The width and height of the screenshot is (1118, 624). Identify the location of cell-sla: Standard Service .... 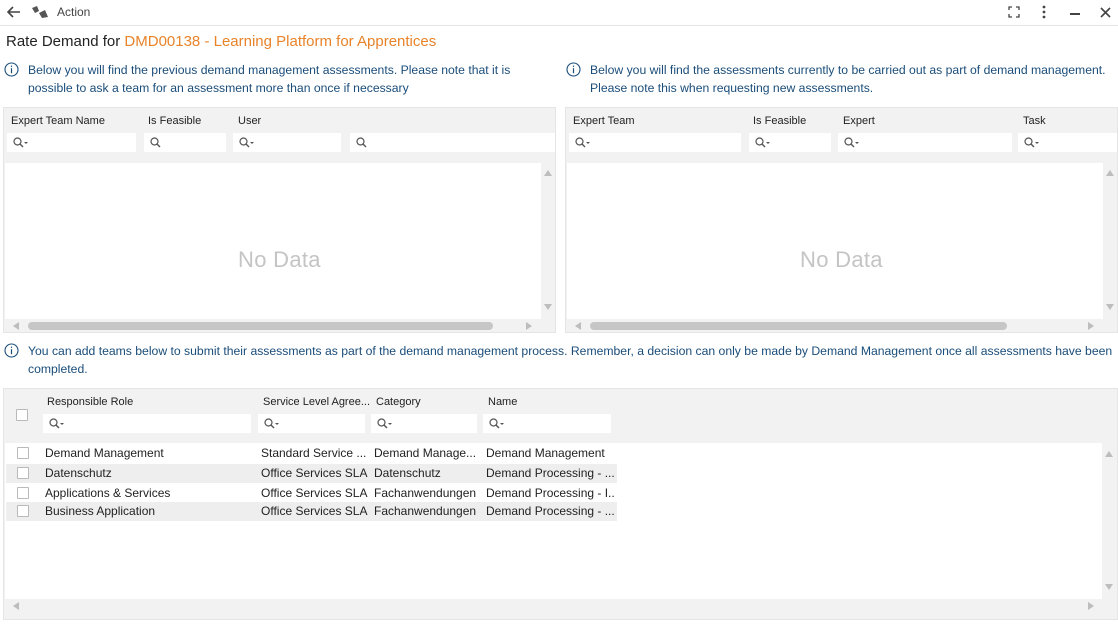
(314, 453).